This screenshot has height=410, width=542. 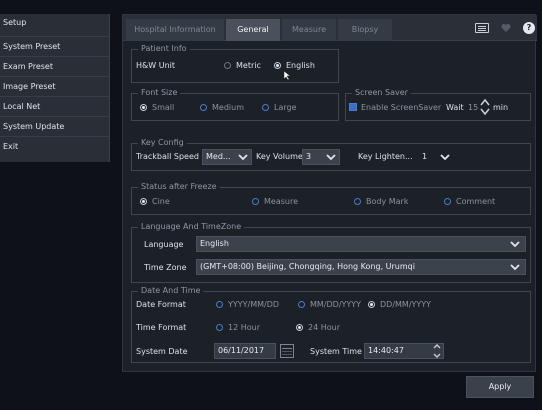 What do you see at coordinates (473, 108) in the screenshot?
I see `wait-value-input: 15` at bounding box center [473, 108].